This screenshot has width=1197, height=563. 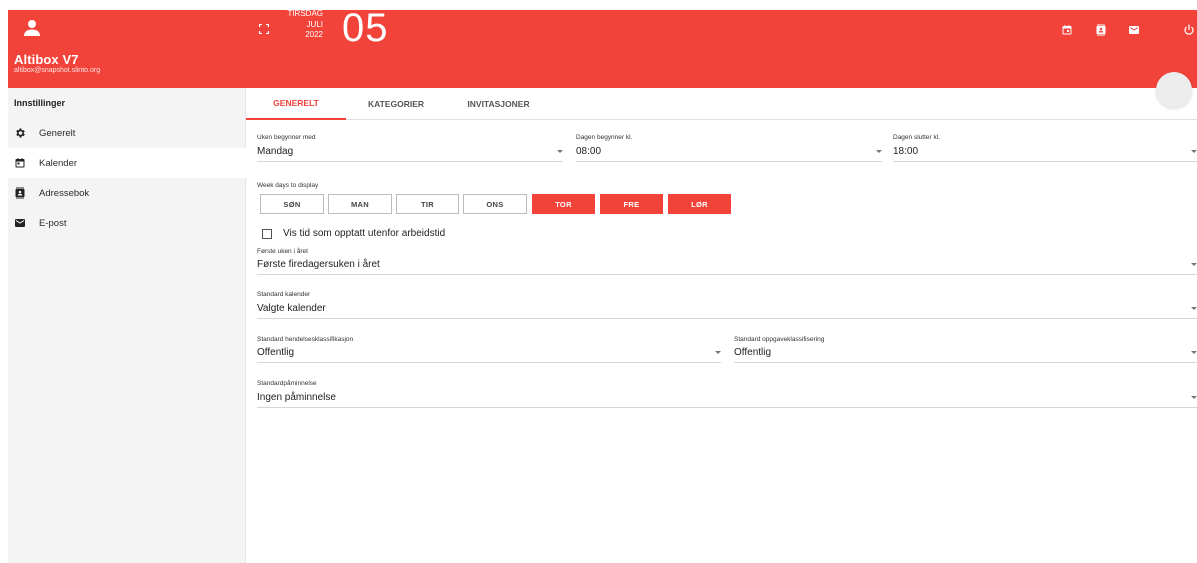 What do you see at coordinates (396, 104) in the screenshot?
I see `tab-kategorier: KATEGORIER` at bounding box center [396, 104].